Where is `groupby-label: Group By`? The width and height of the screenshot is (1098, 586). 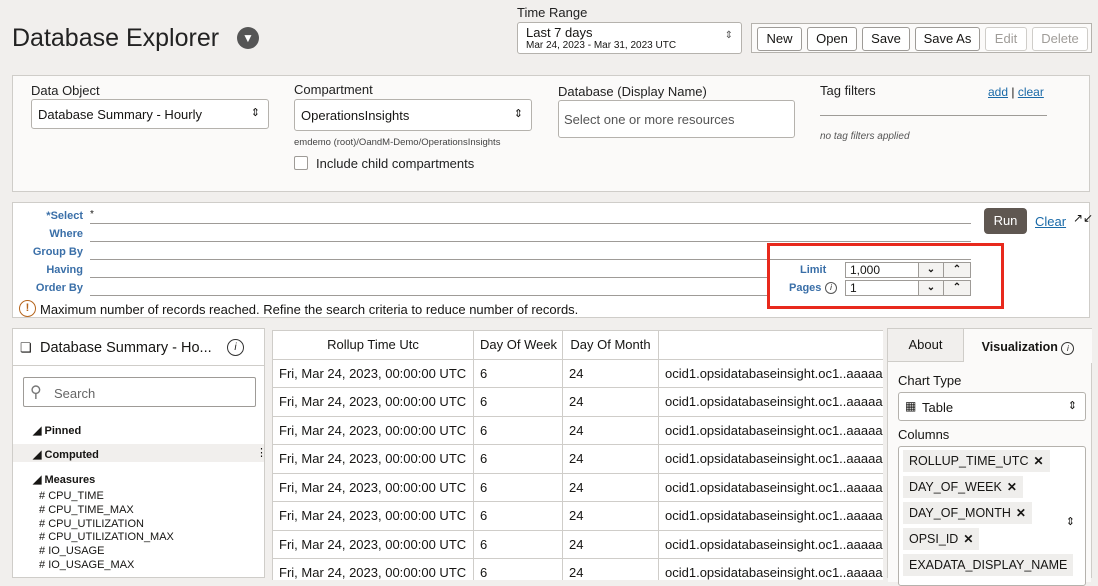
groupby-label: Group By is located at coordinates (57, 252).